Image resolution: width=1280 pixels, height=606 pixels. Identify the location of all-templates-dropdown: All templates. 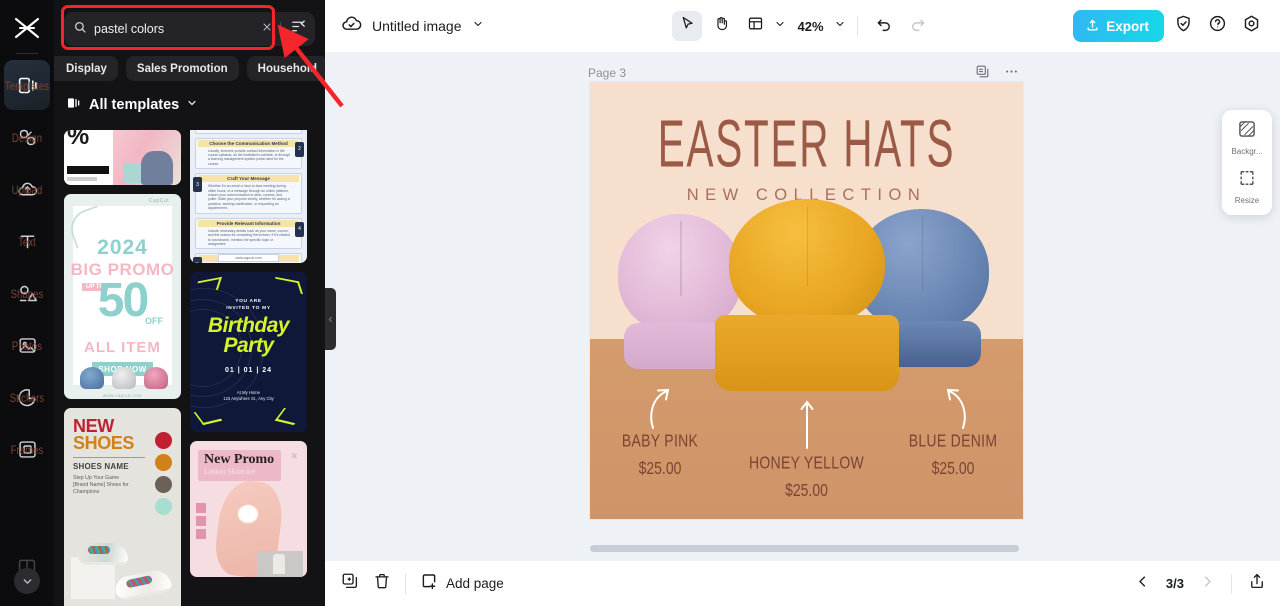
(189, 102).